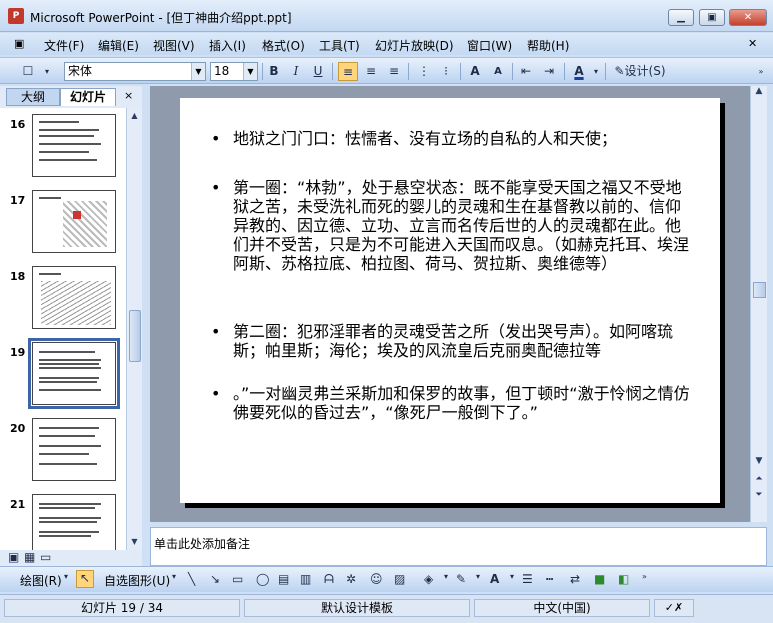  I want to click on tab-outline: 大纲, so click(33, 97).